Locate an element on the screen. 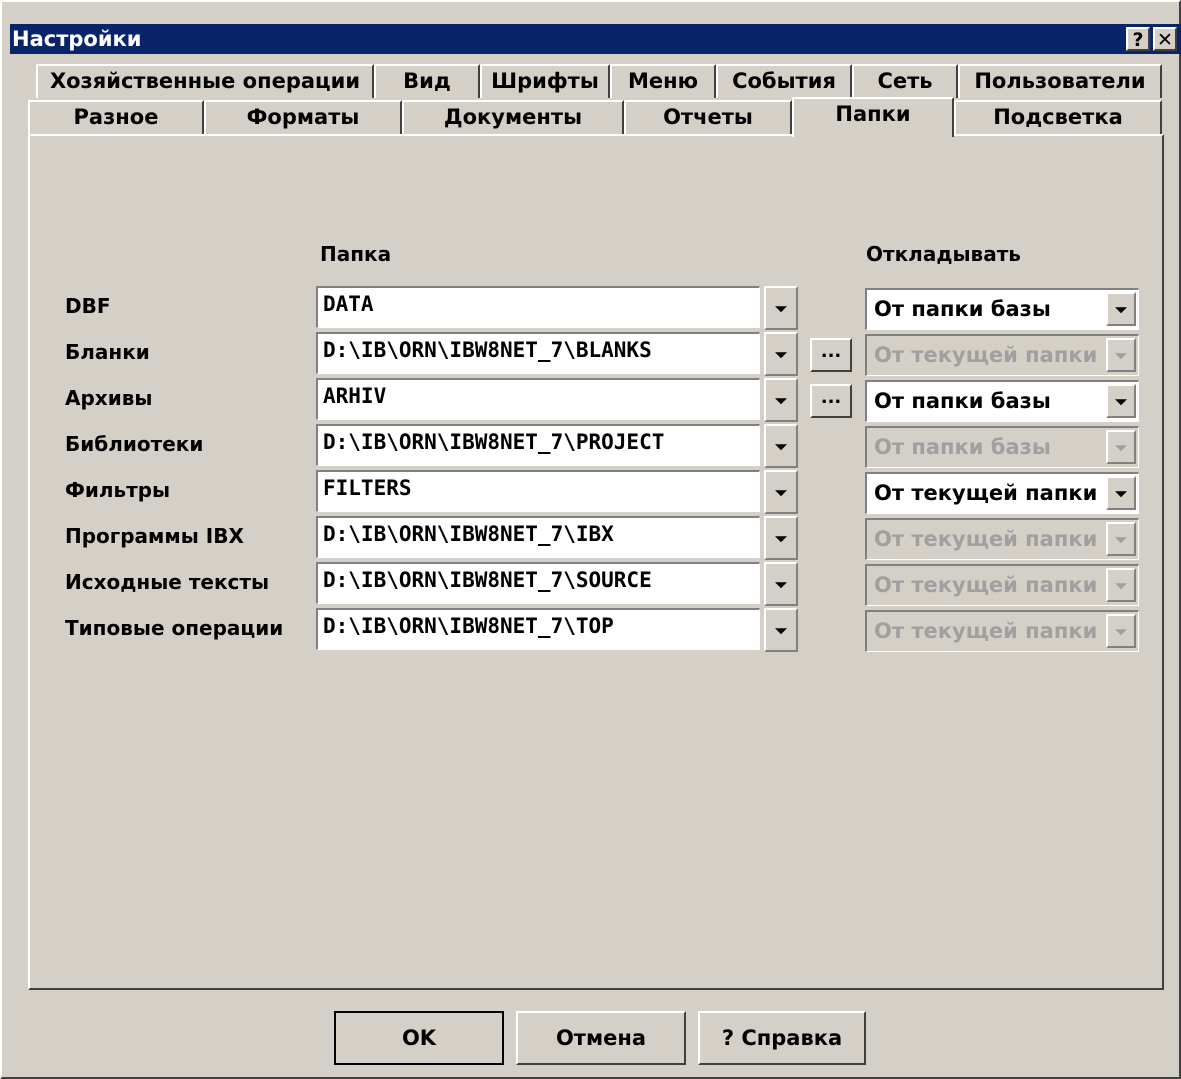 The width and height of the screenshot is (1181, 1079). postpone-select-ibx: От текущей папки is located at coordinates (1002, 539).